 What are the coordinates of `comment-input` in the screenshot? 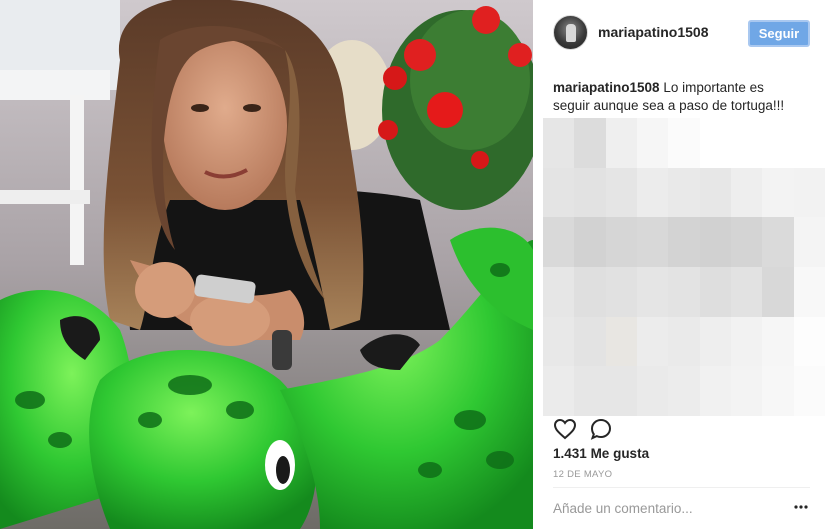 It's located at (668, 508).